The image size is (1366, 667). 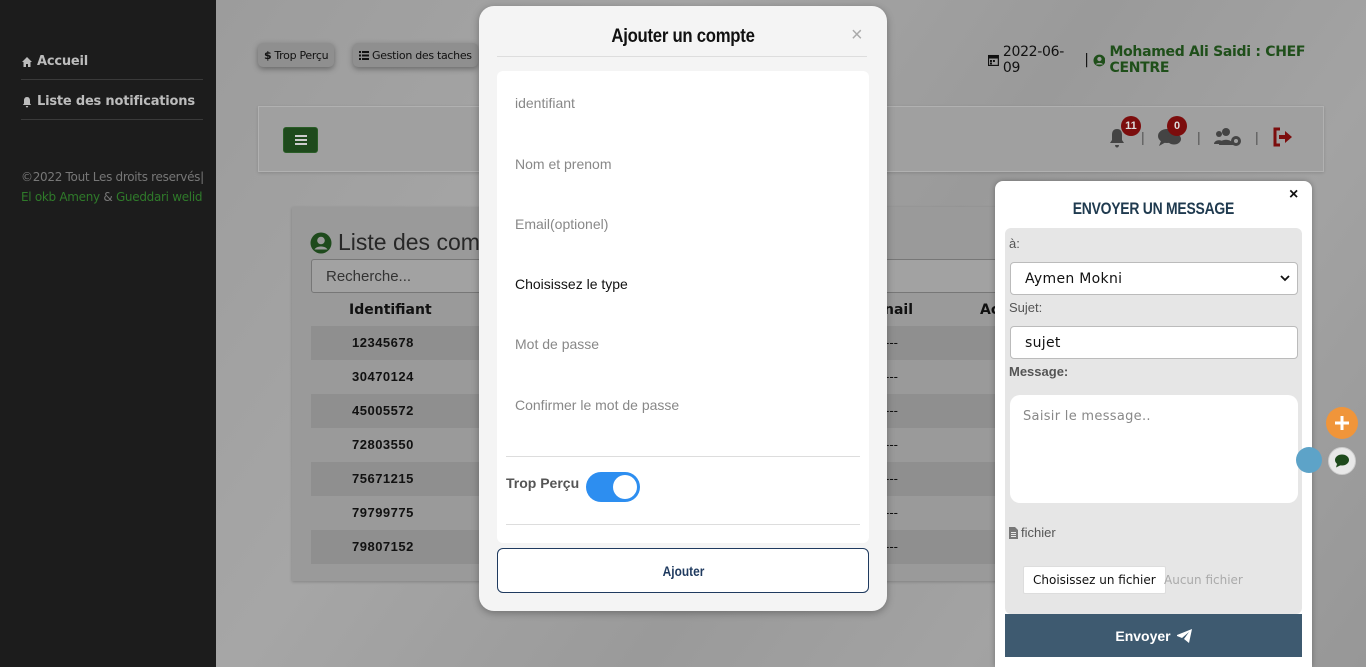 I want to click on page-title: Liste des com, so click(x=395, y=242).